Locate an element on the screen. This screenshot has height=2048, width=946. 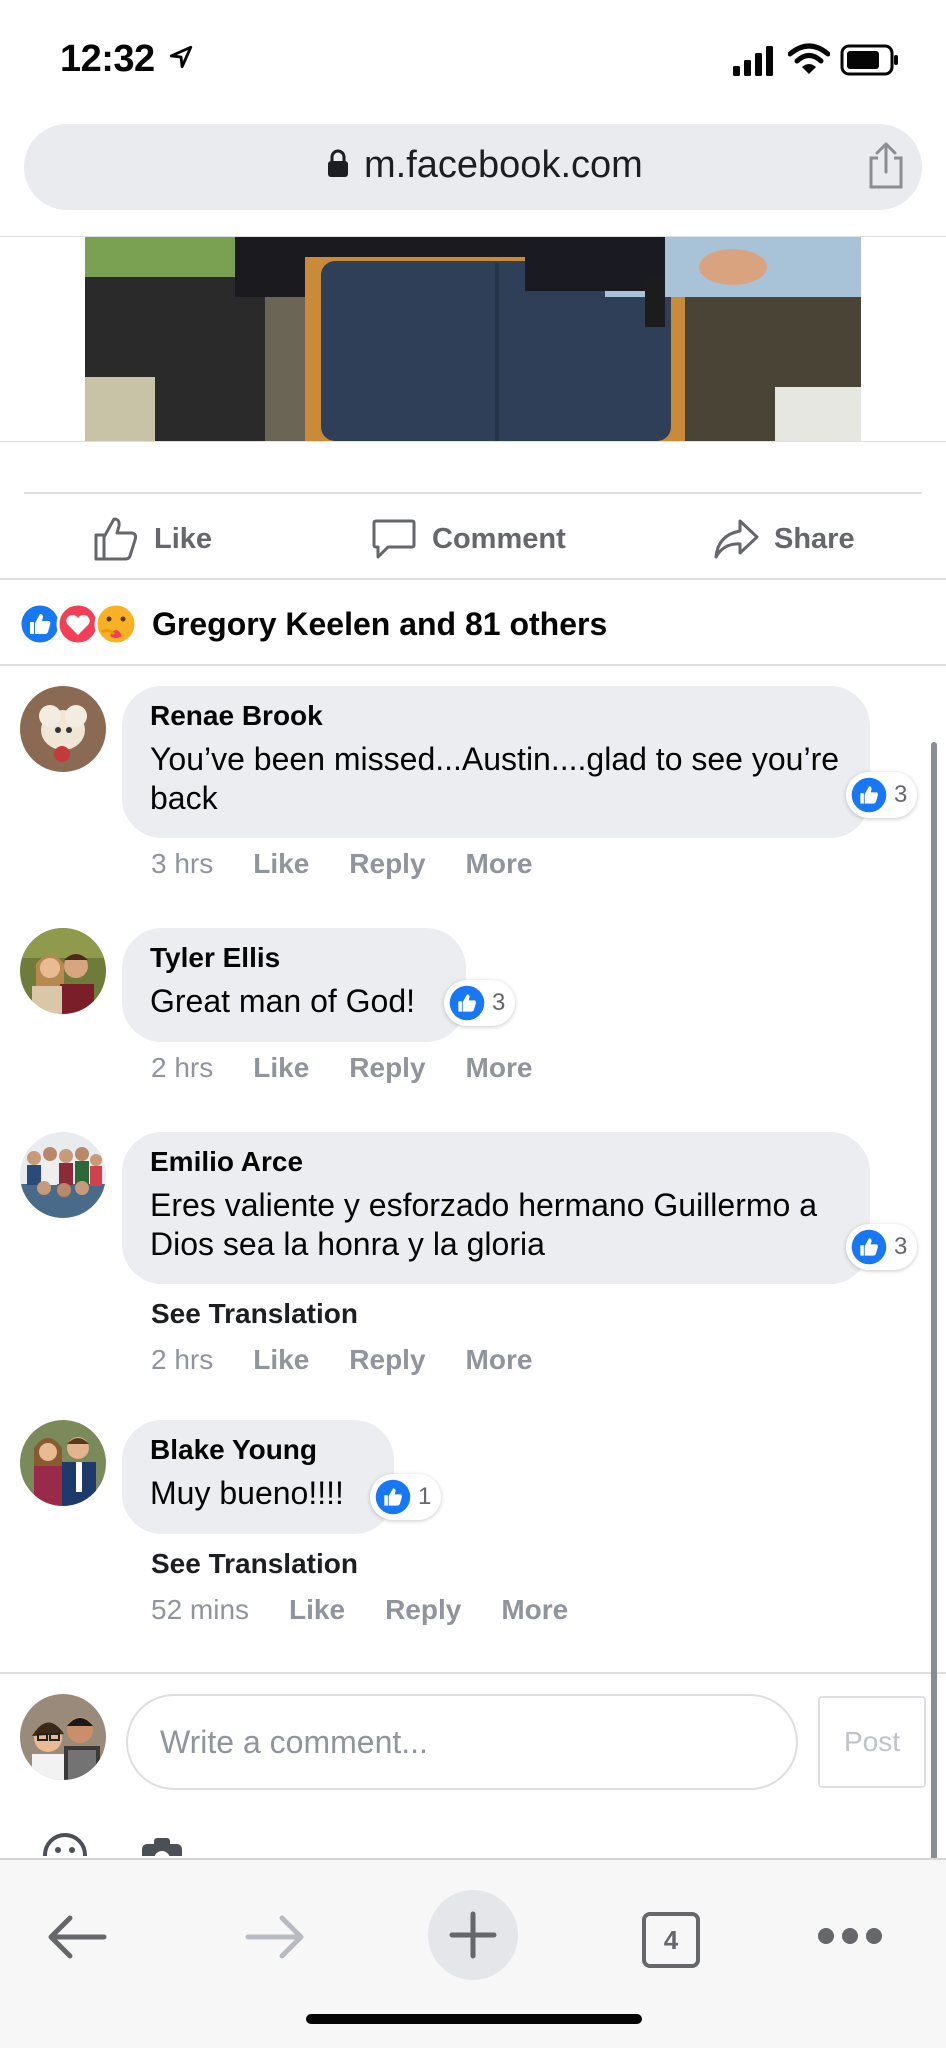
current-user-avatar is located at coordinates (63, 1737).